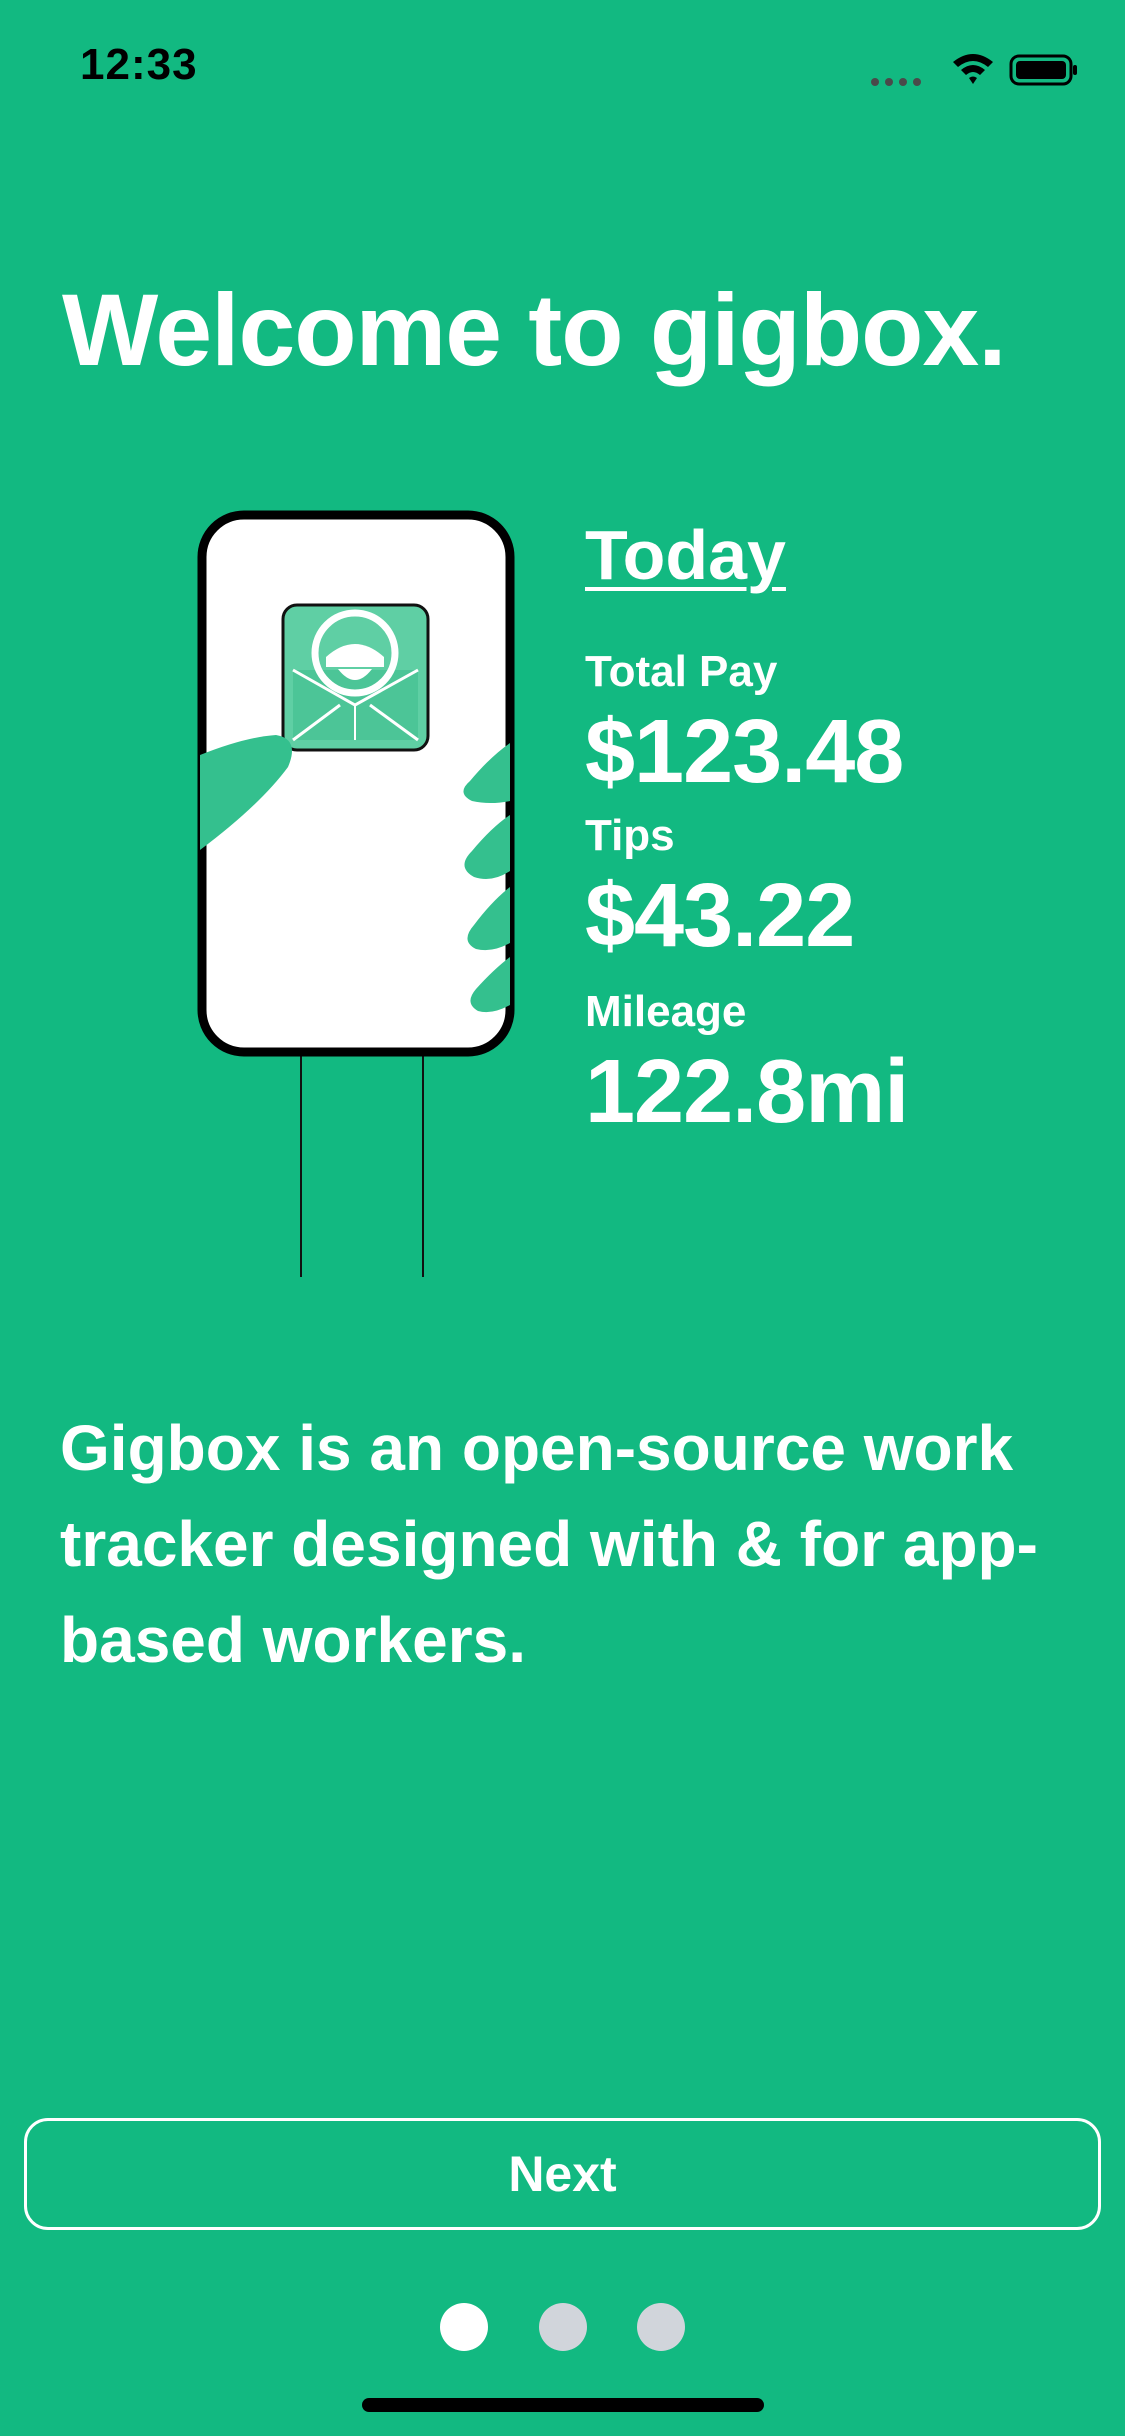 This screenshot has height=2436, width=1125. Describe the element at coordinates (666, 1011) in the screenshot. I see `mileage-label: Mileage` at that location.